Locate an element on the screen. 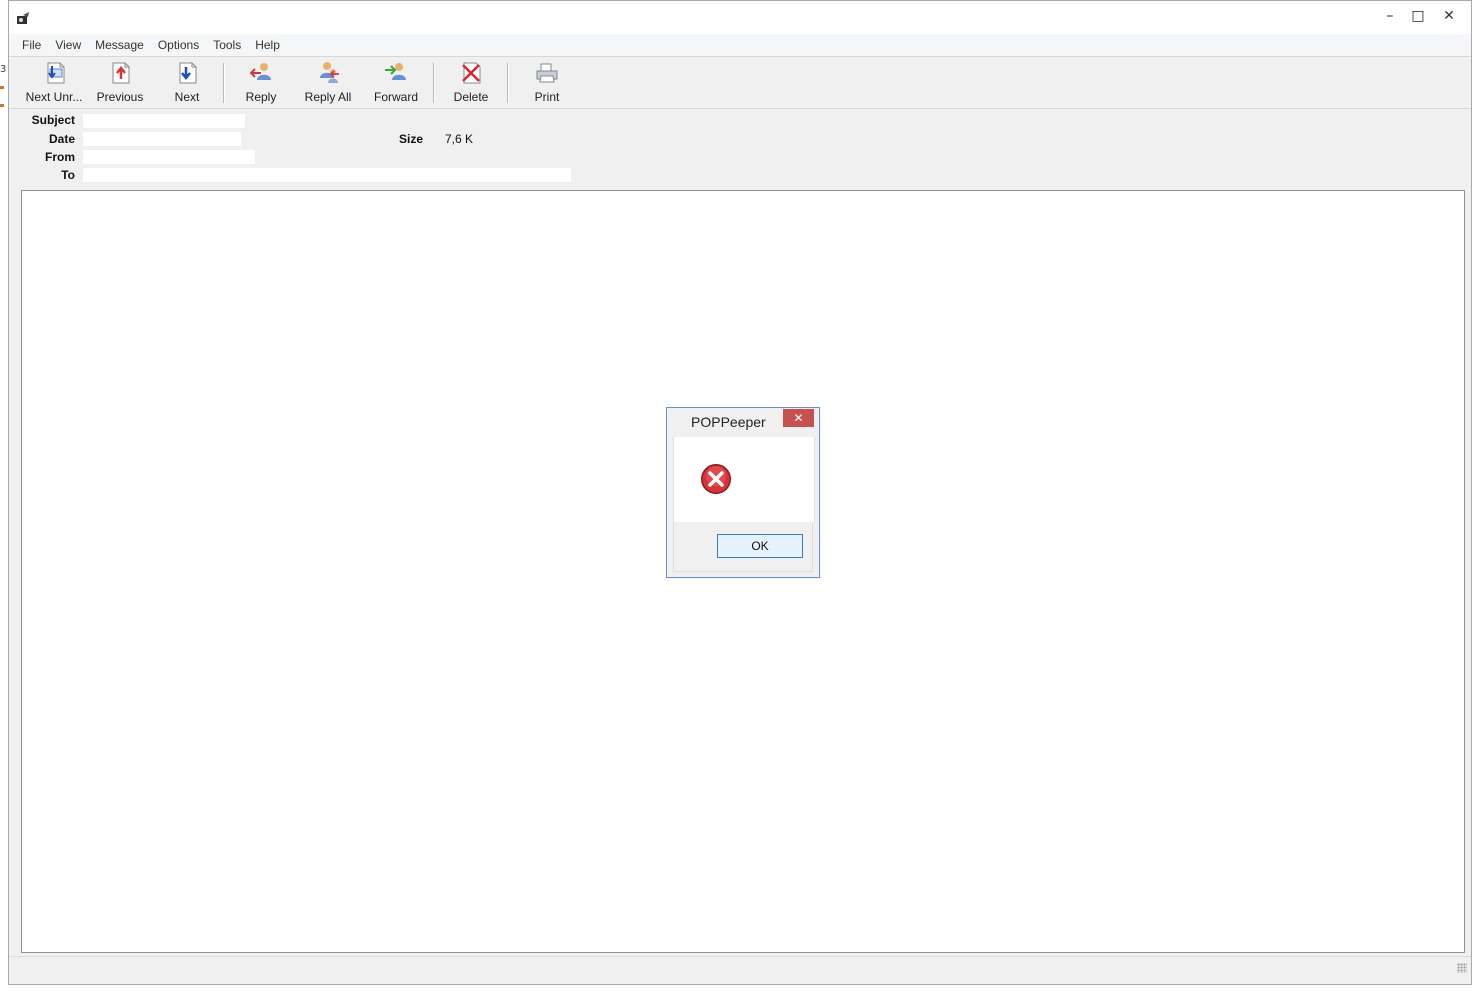 The width and height of the screenshot is (1479, 991). to-label: To is located at coordinates (68, 175).